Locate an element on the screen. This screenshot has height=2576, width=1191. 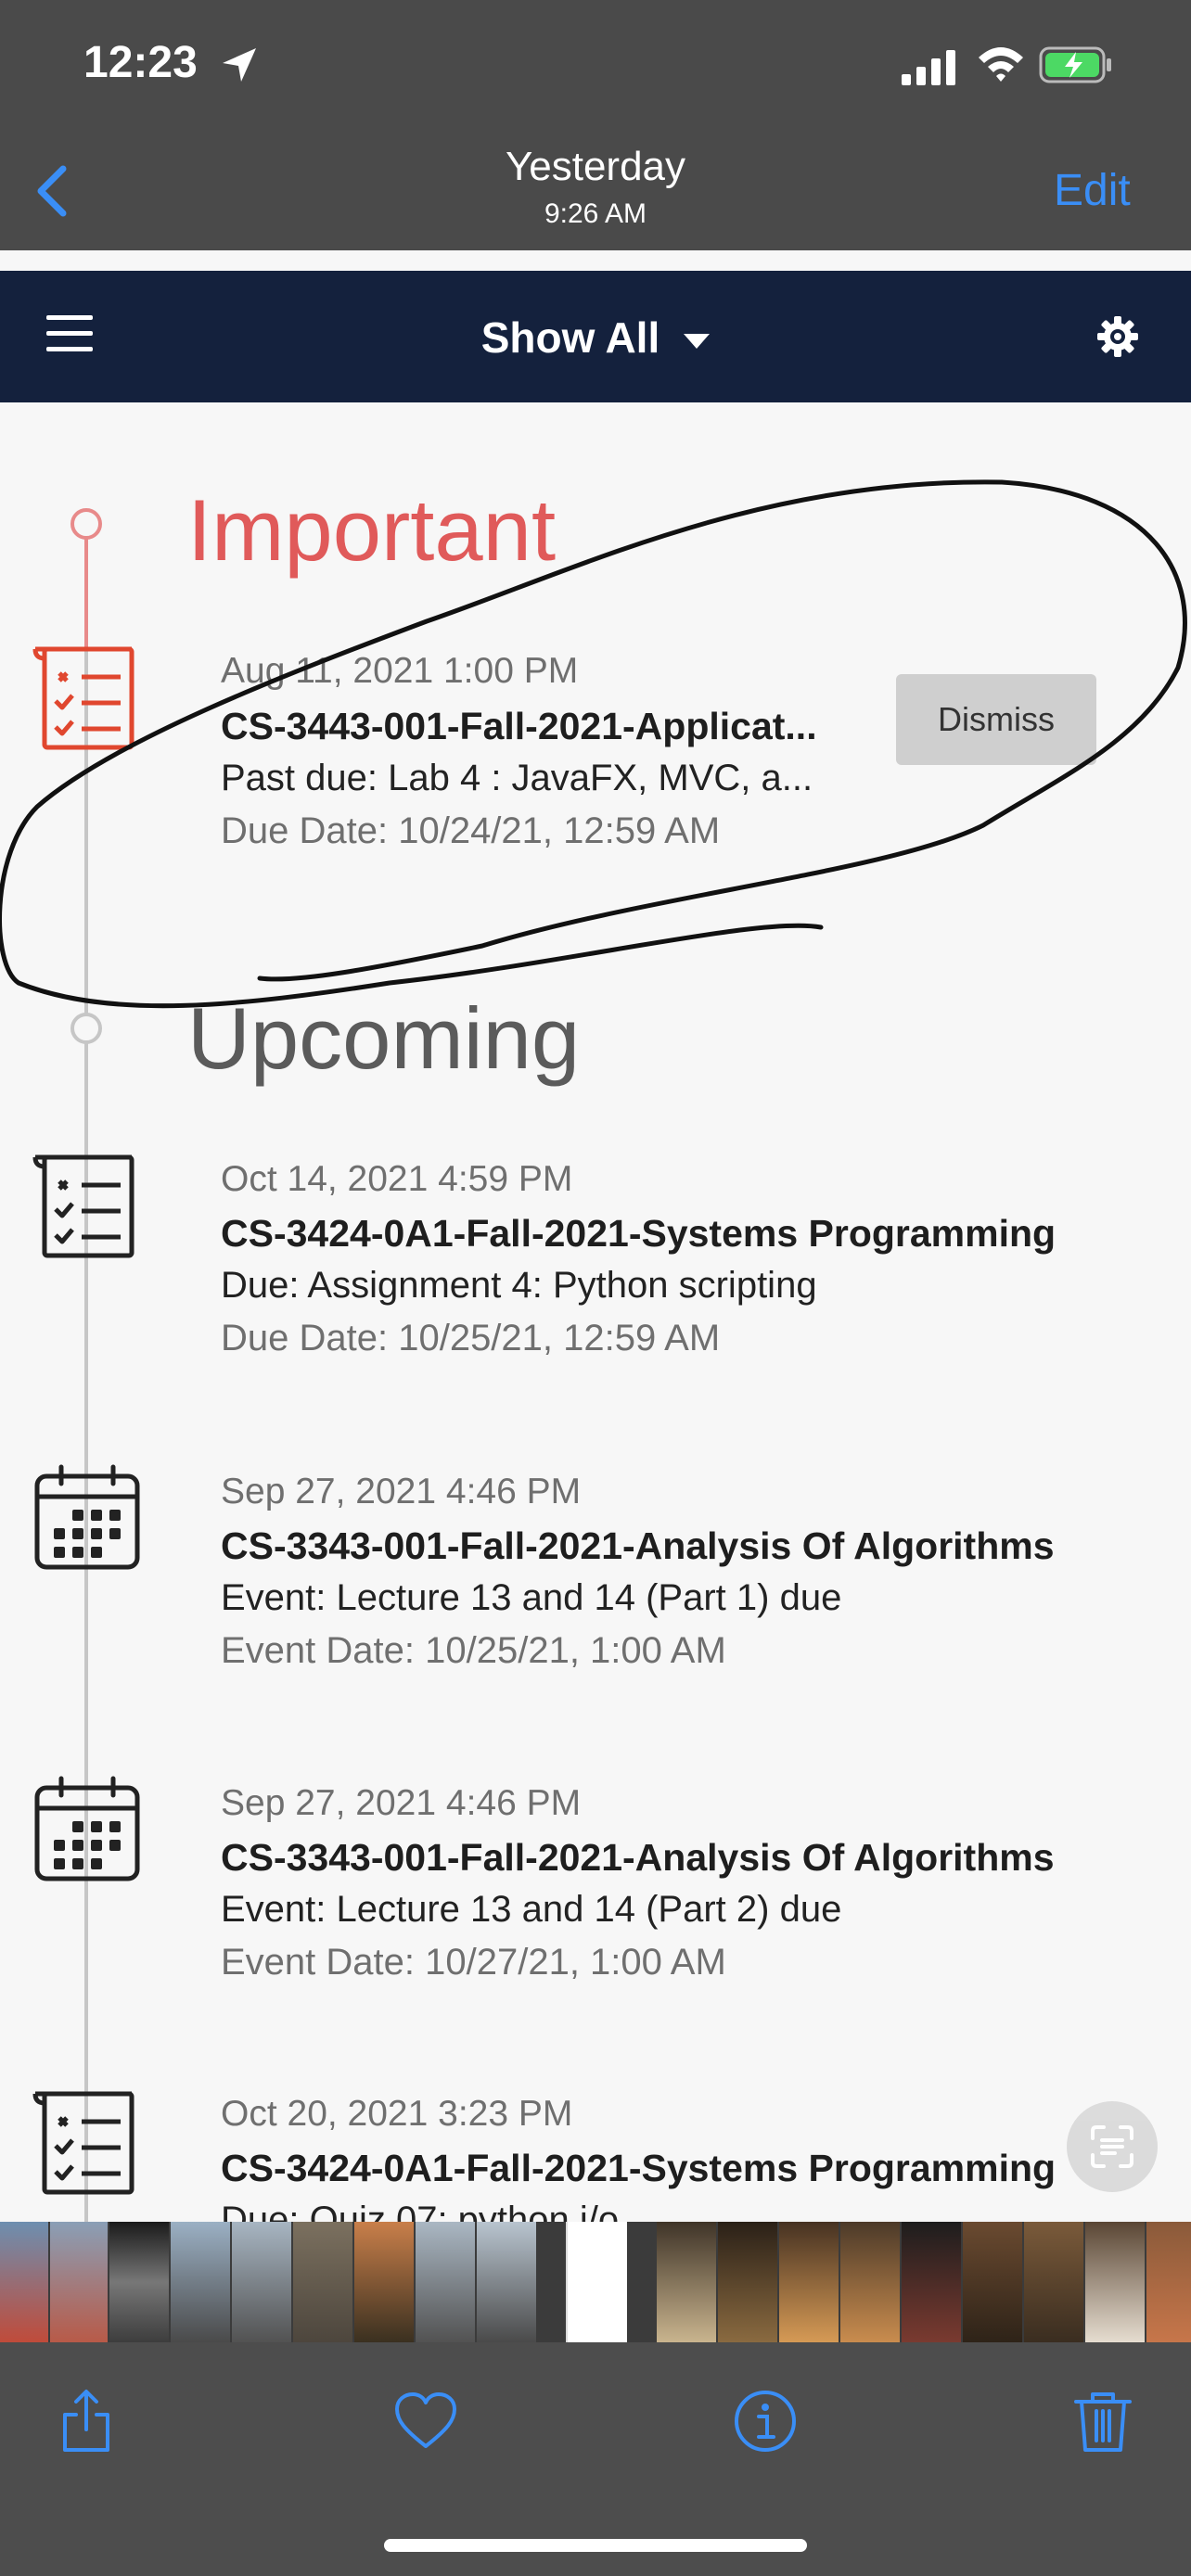
caret-down-icon is located at coordinates (697, 341).